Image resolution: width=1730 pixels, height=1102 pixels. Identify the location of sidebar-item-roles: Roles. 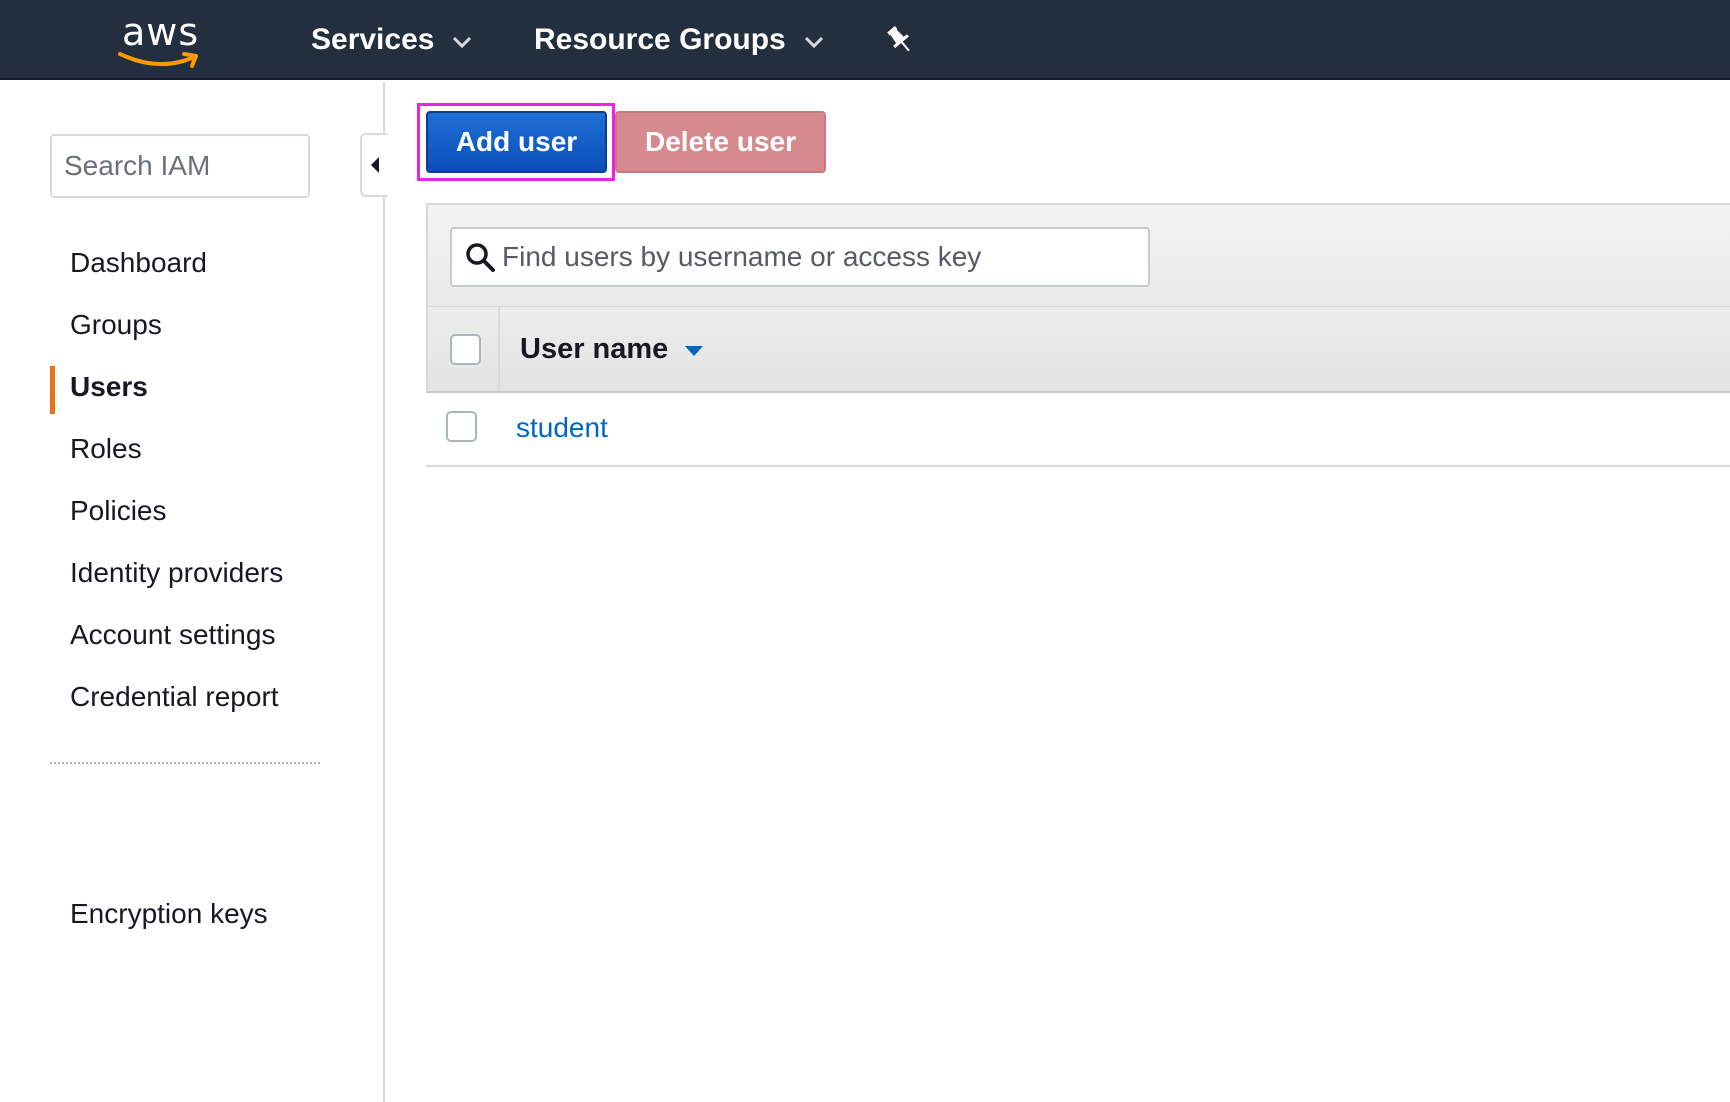
(200, 449).